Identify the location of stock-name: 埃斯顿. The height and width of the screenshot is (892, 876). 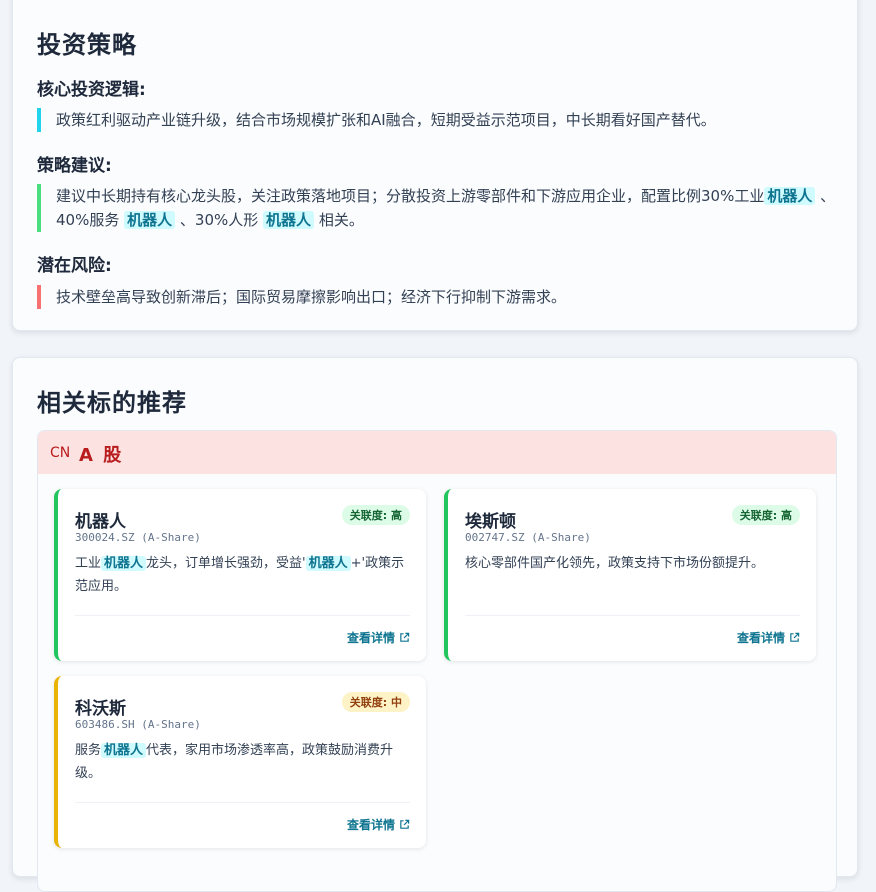
(490, 522).